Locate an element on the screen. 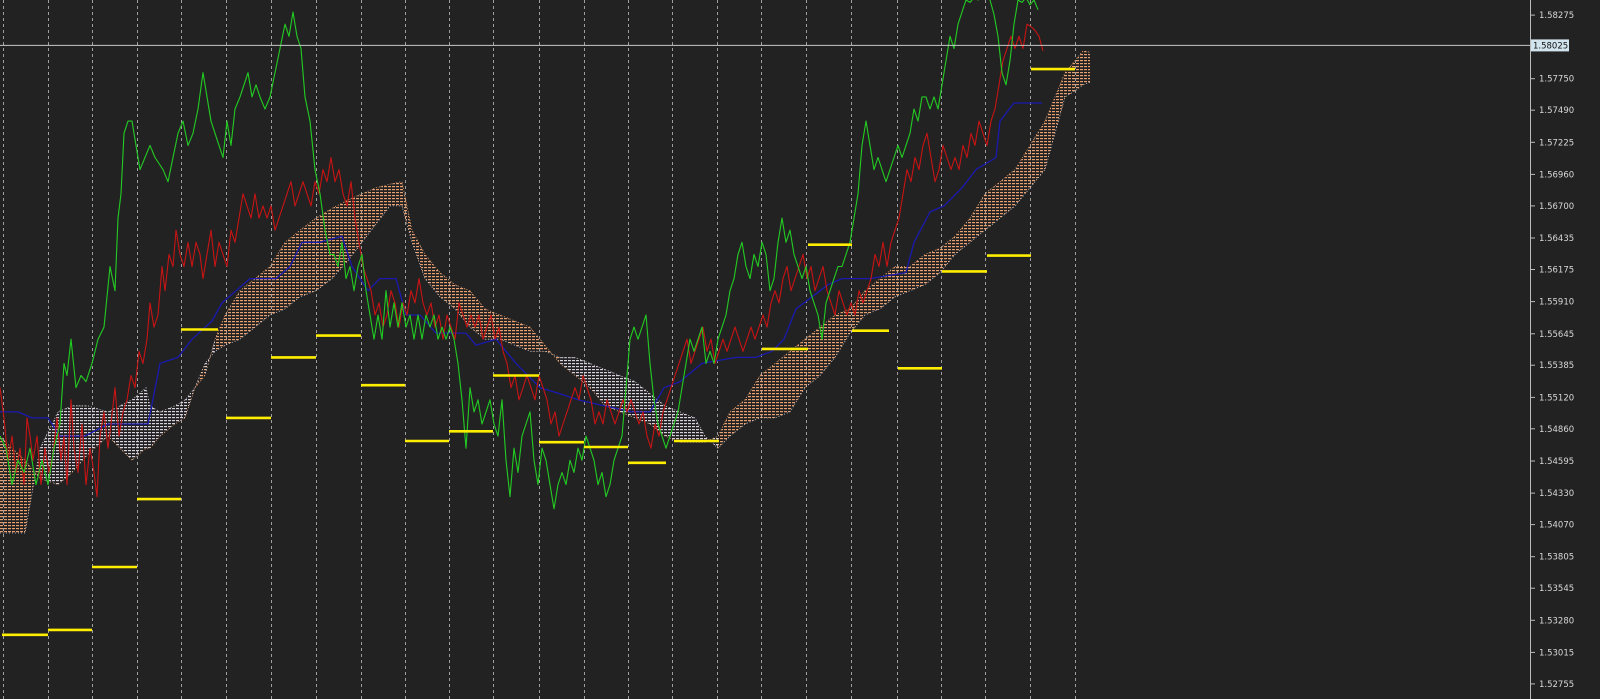  current-price-label: 1.58025 is located at coordinates (1550, 46).